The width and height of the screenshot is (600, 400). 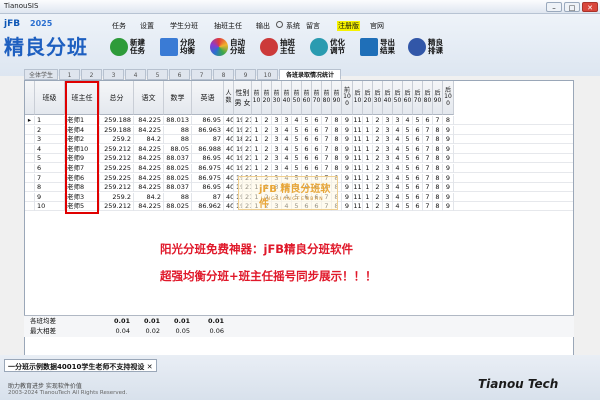 What do you see at coordinates (378, 98) in the screenshot?
I see `header-rank-12: 后30` at bounding box center [378, 98].